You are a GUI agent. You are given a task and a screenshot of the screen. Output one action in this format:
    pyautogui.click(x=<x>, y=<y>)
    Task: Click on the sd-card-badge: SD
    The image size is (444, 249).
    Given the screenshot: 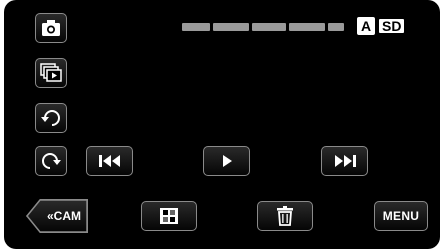 What is the action you would take?
    pyautogui.click(x=392, y=26)
    